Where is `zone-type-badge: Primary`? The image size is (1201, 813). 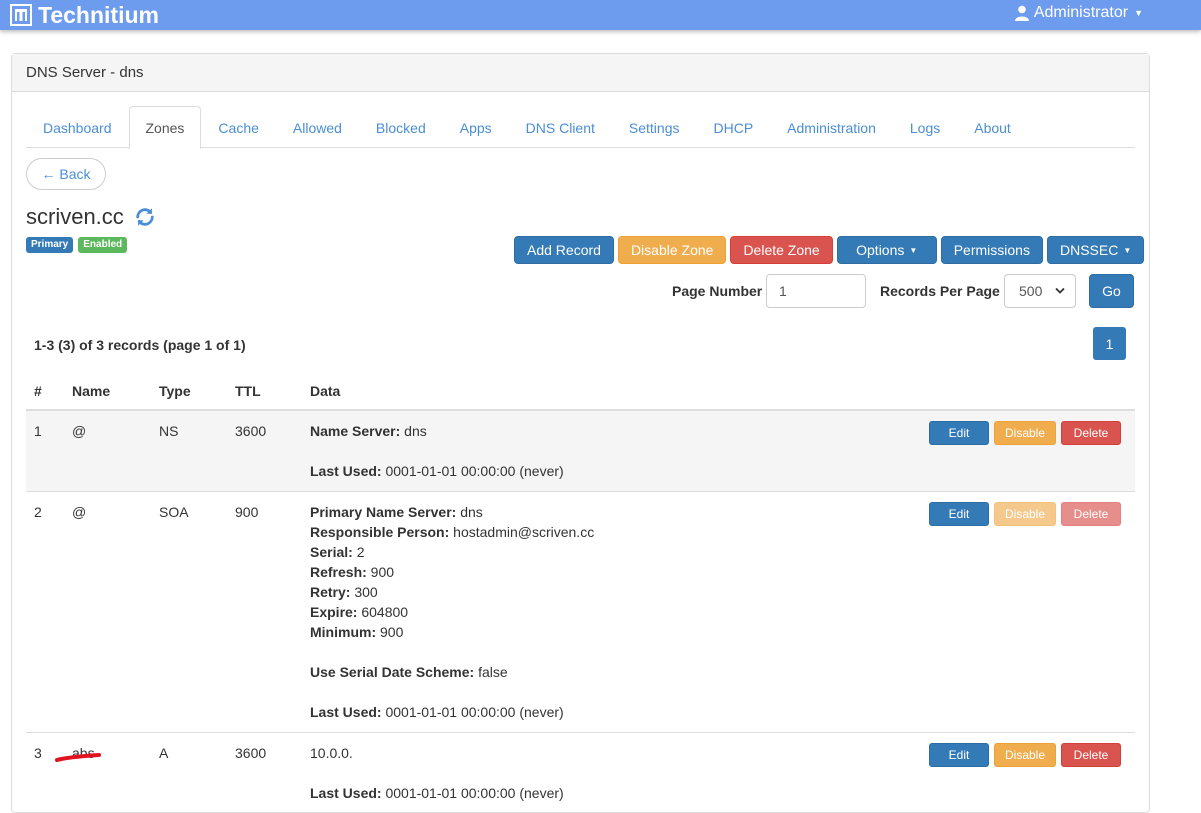
zone-type-badge: Primary is located at coordinates (49, 245).